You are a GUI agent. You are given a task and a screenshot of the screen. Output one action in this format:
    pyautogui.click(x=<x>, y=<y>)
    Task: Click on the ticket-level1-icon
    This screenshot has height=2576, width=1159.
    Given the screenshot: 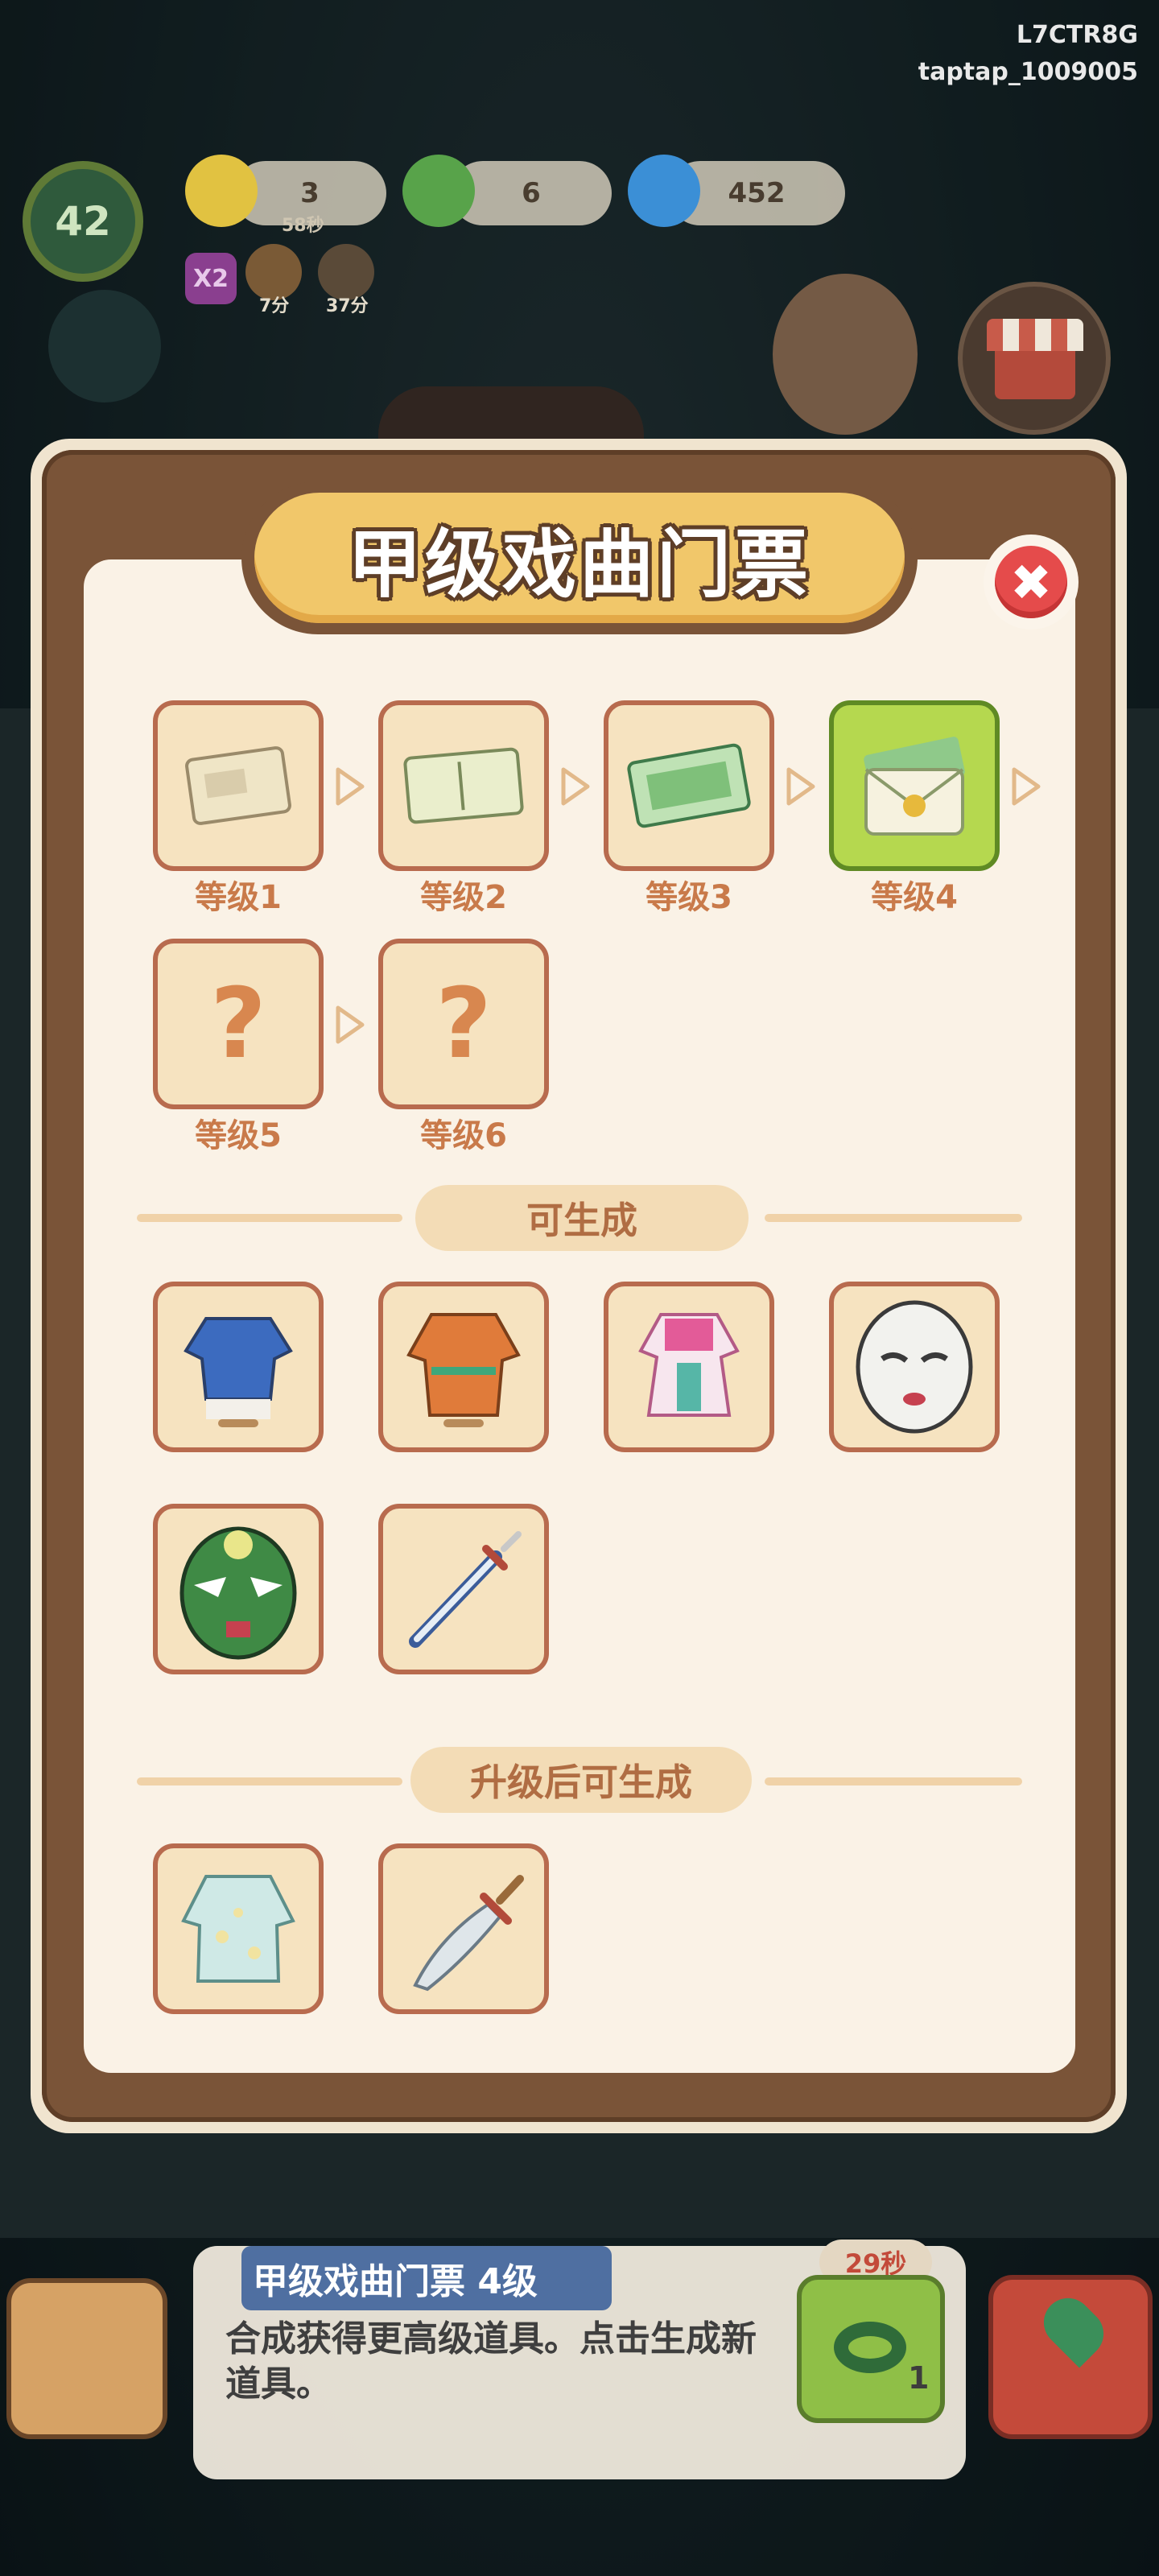 What is the action you would take?
    pyautogui.click(x=238, y=785)
    